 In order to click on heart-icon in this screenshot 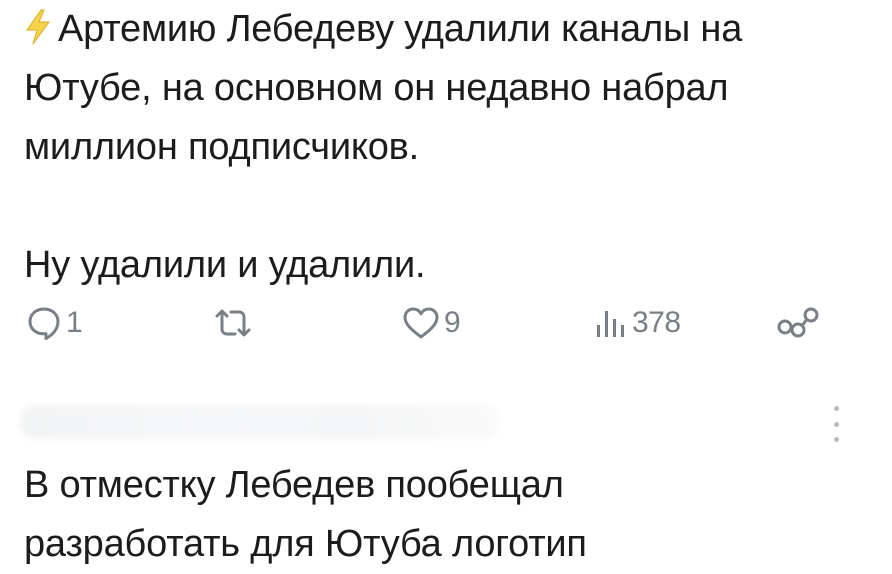, I will do `click(421, 323)`.